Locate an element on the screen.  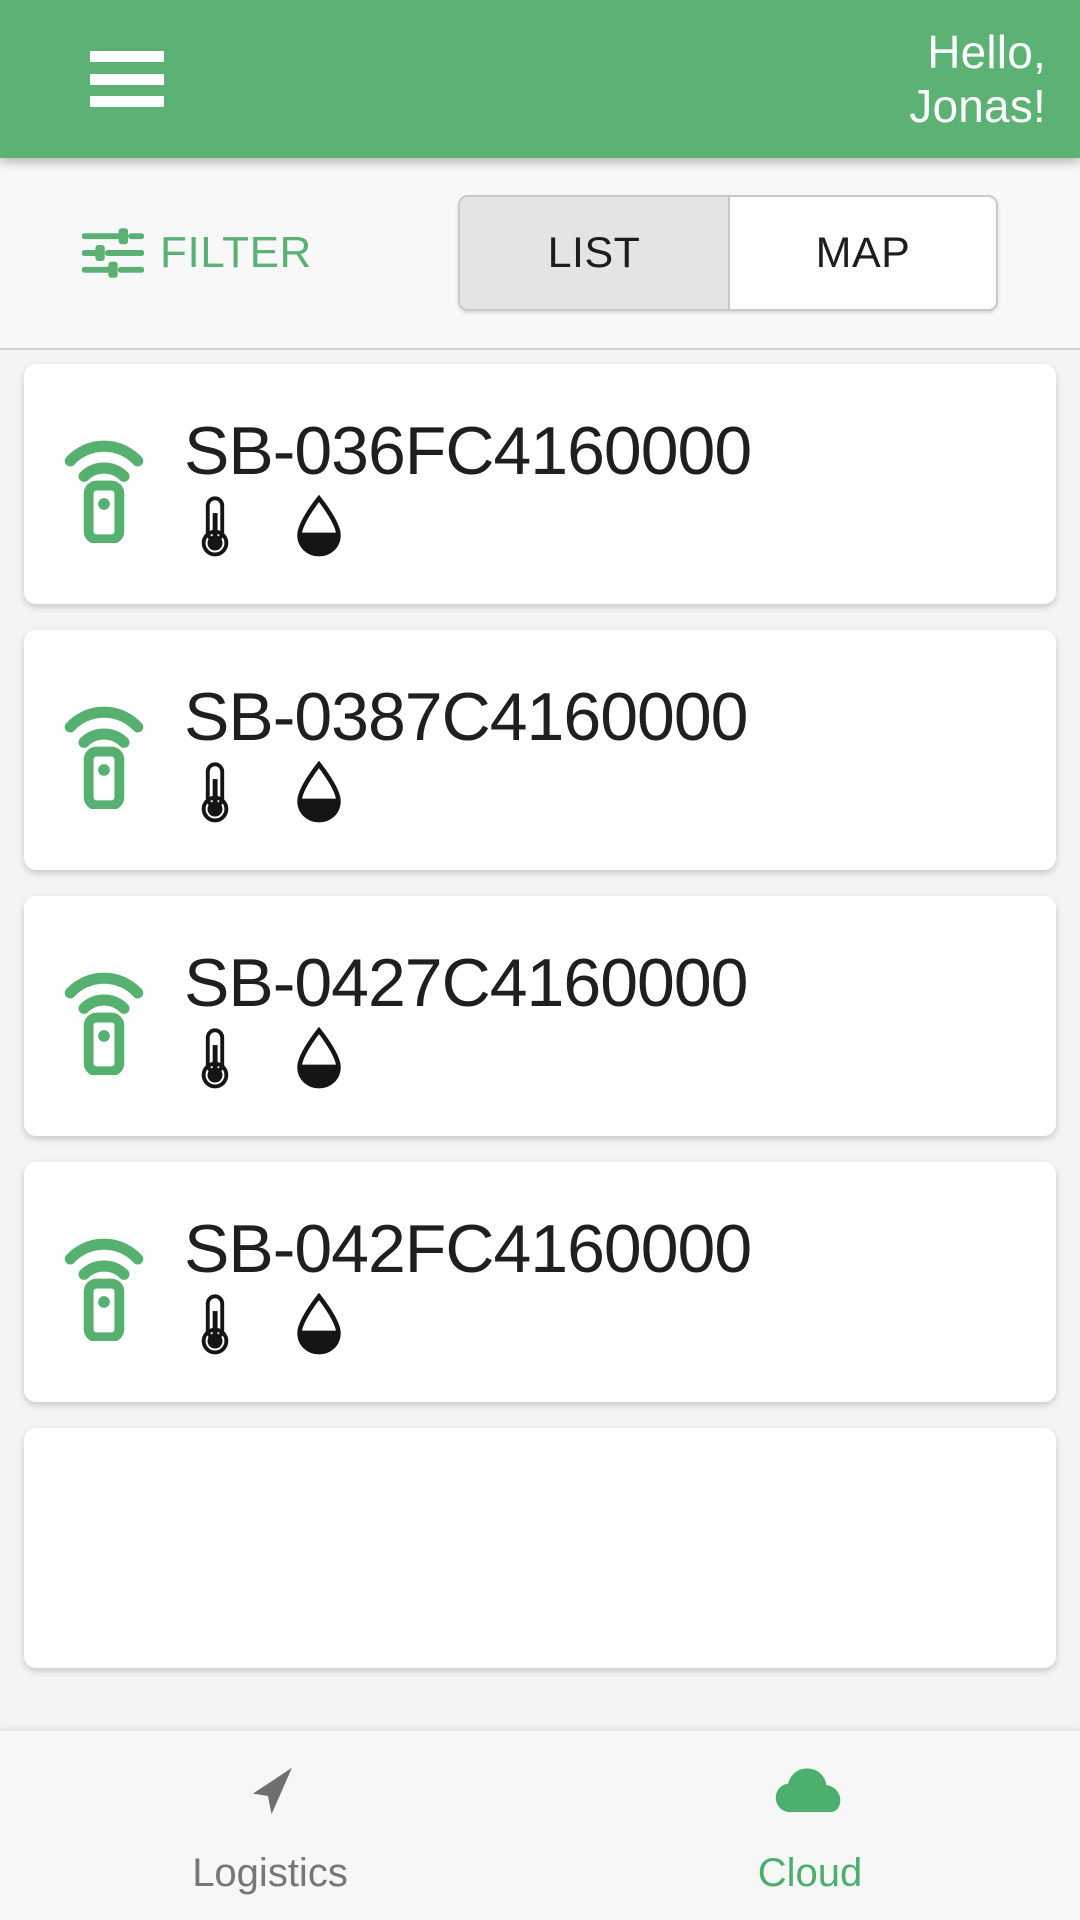
filter-label: FILTER is located at coordinates (236, 252).